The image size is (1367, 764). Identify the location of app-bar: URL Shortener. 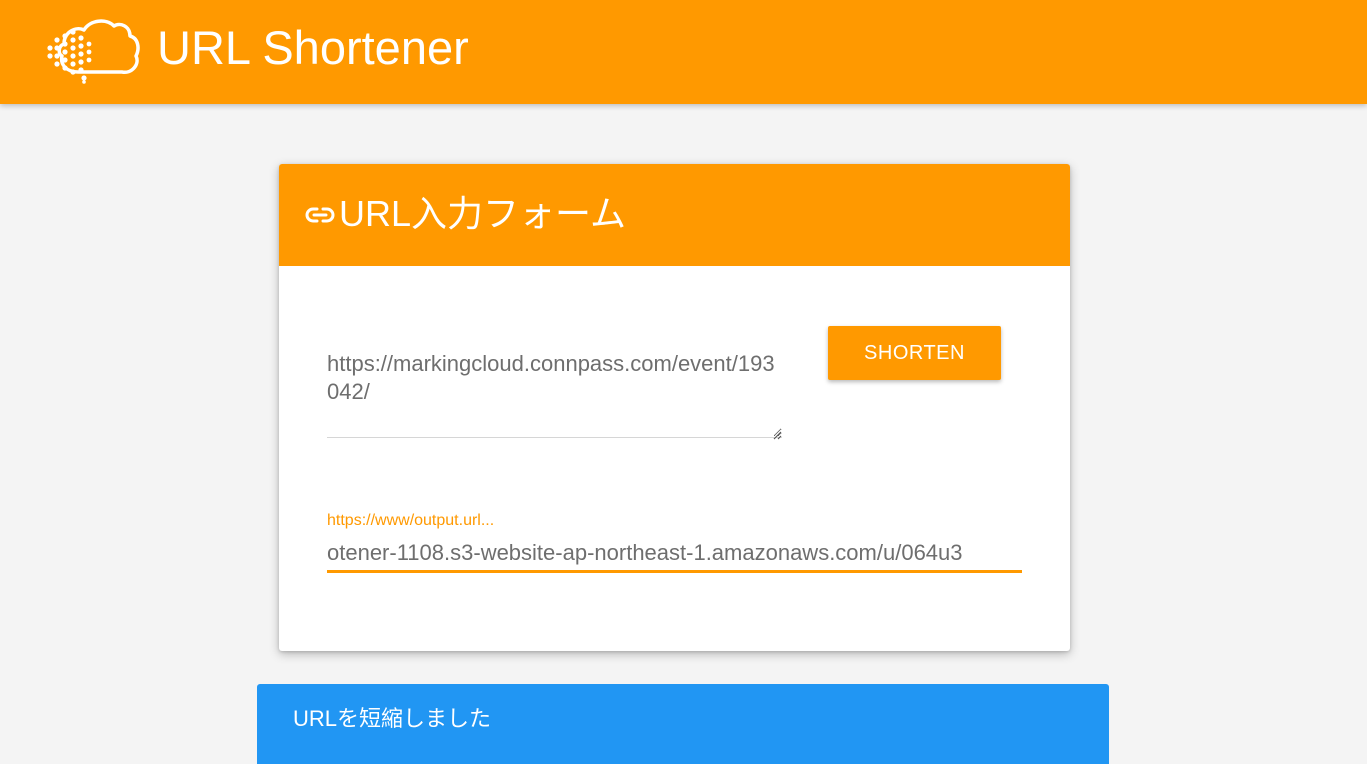
(683, 52).